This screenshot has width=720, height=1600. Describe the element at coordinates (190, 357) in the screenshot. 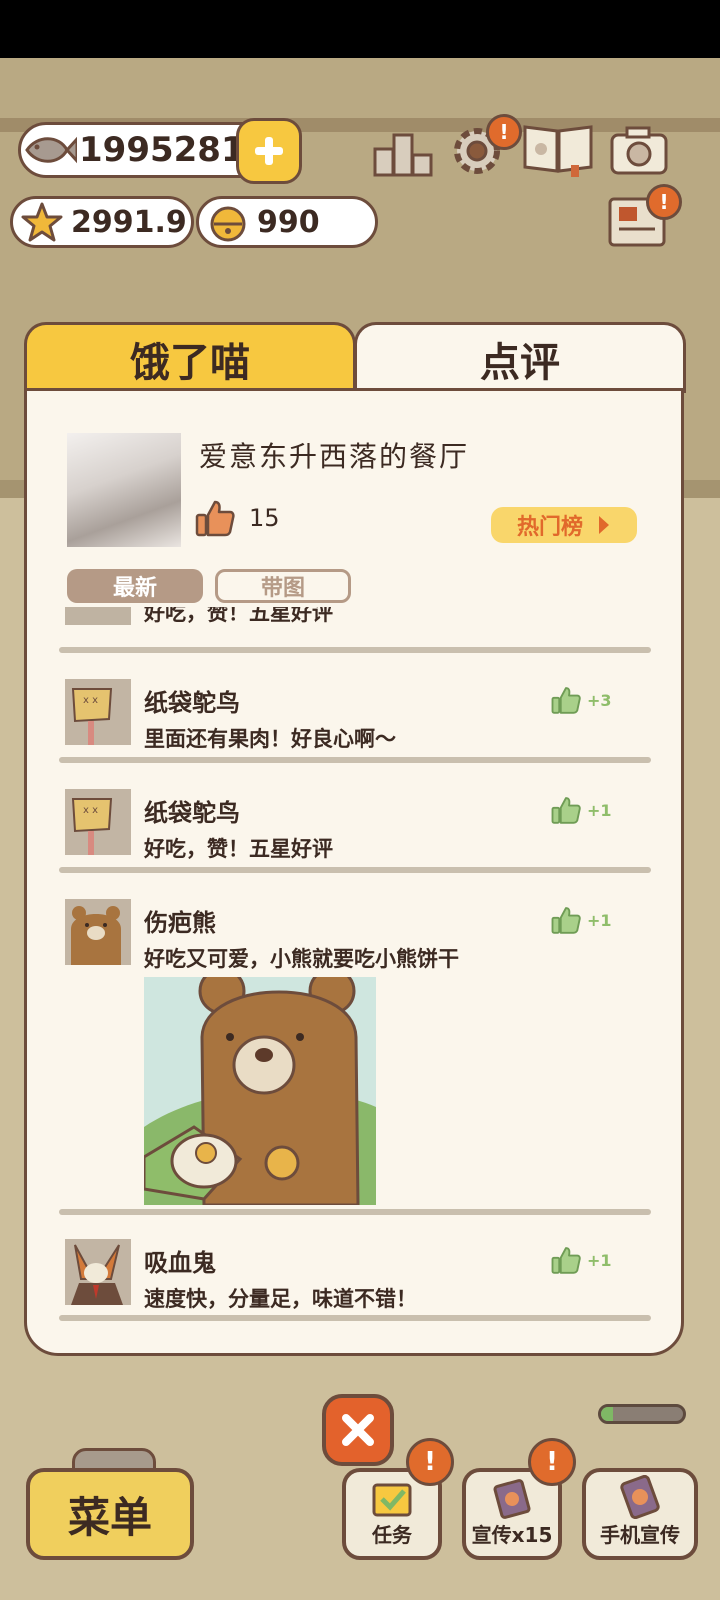

I see `tab-eleme: 饿了喵` at that location.